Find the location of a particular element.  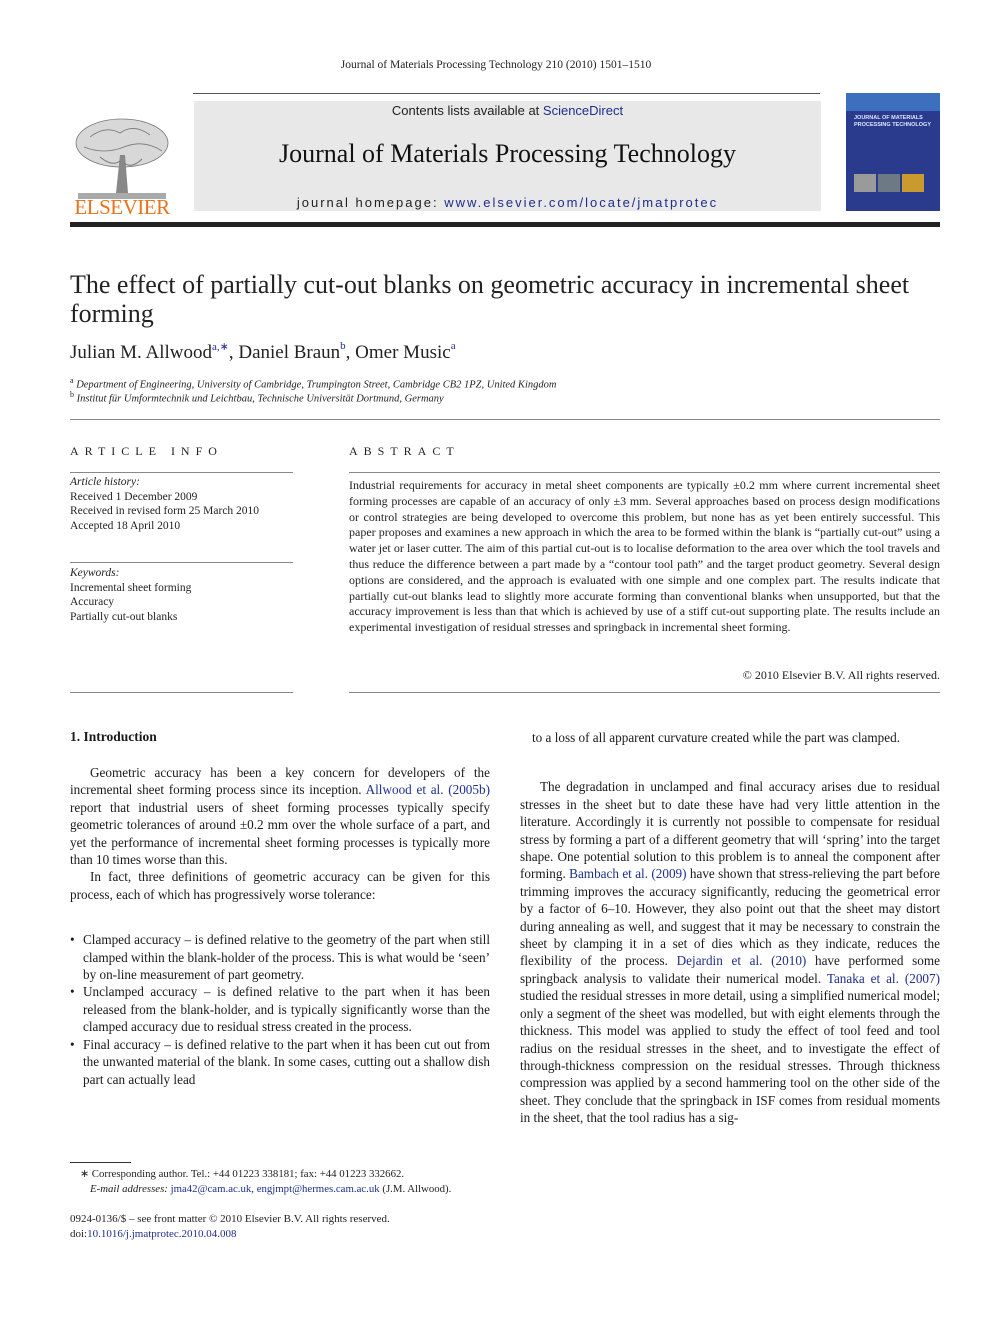

history-item: Received 1 December 2009 is located at coordinates (134, 496).